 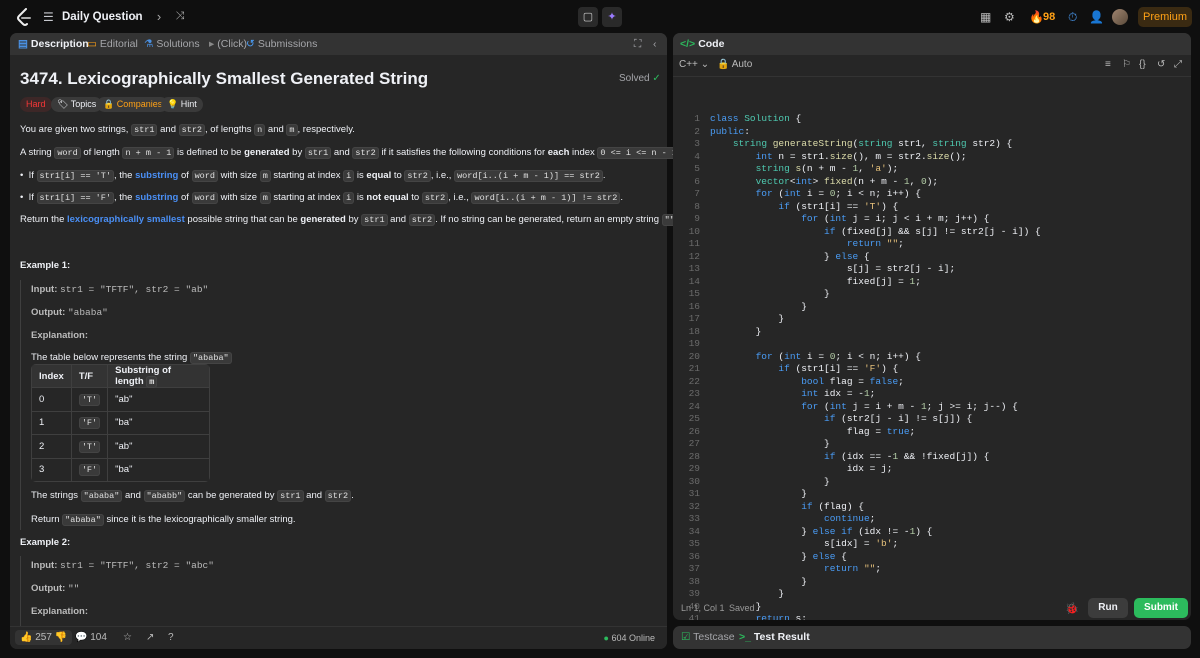 I want to click on help-icon: ?, so click(x=171, y=637).